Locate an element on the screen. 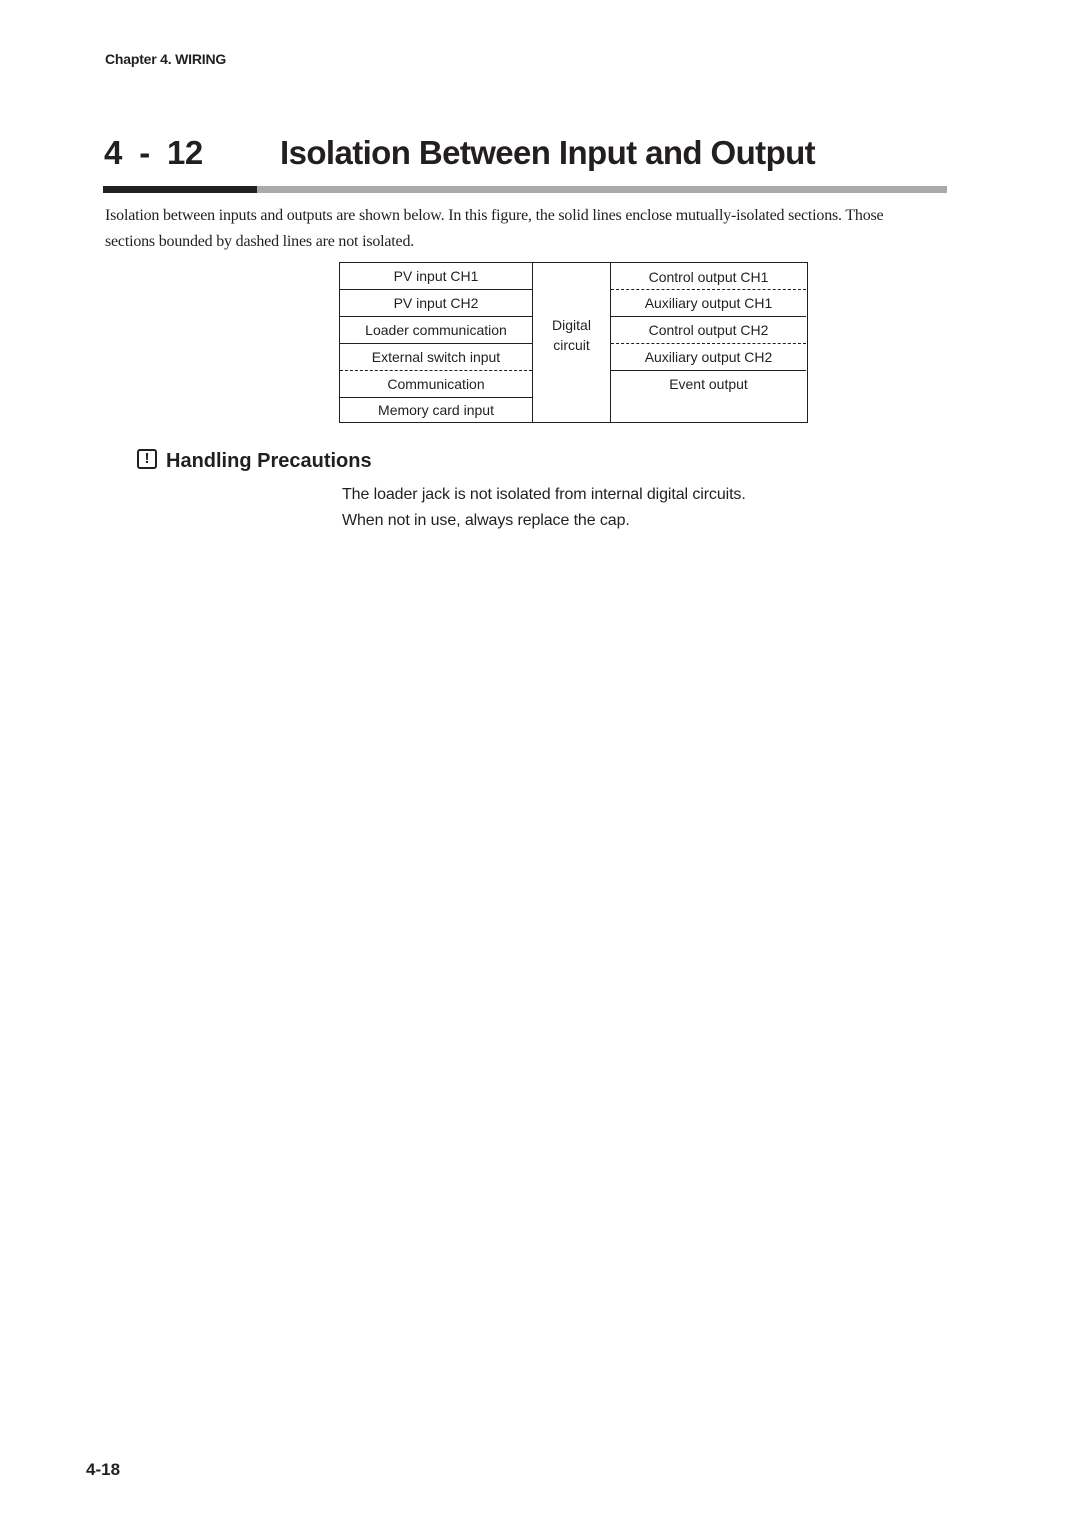 This screenshot has width=1080, height=1528. section-number-major: 4 is located at coordinates (113, 152).